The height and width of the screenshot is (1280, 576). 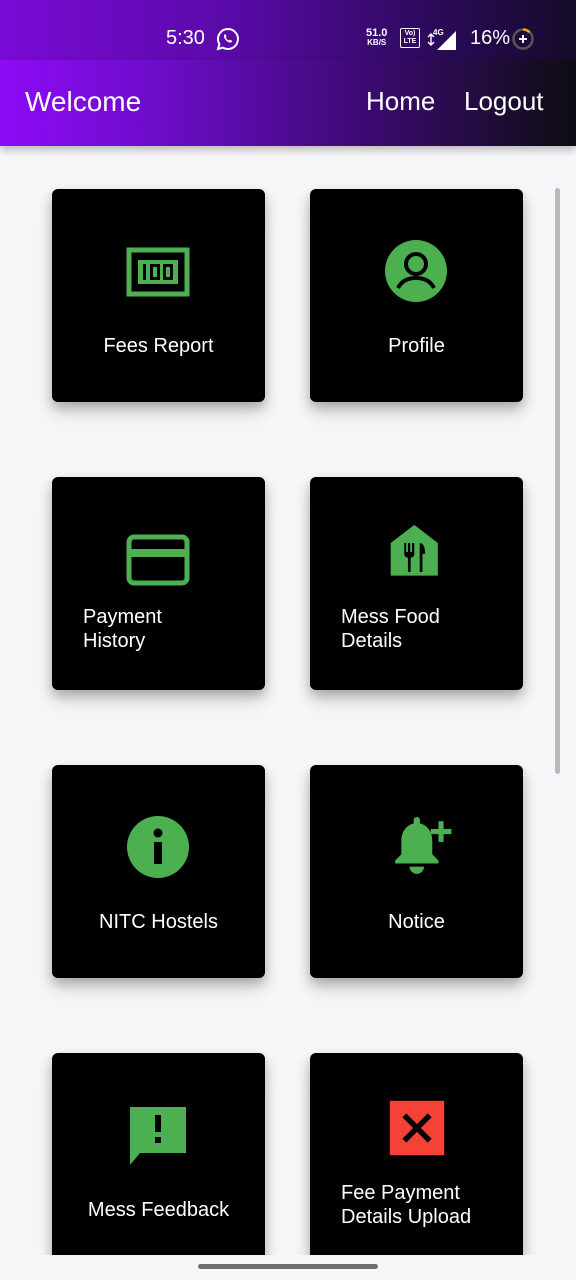 I want to click on feedback-icon, so click(x=158, y=1136).